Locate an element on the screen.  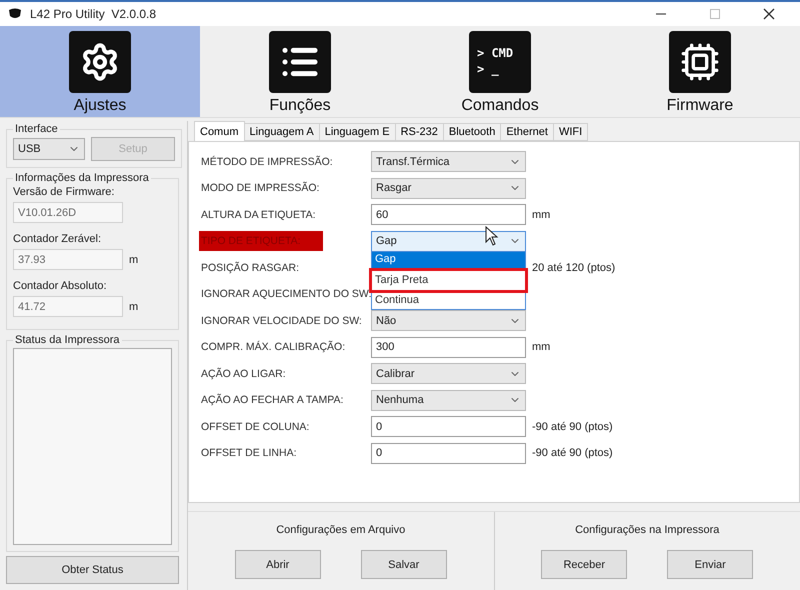
nav-label: Comandos is located at coordinates (500, 106).